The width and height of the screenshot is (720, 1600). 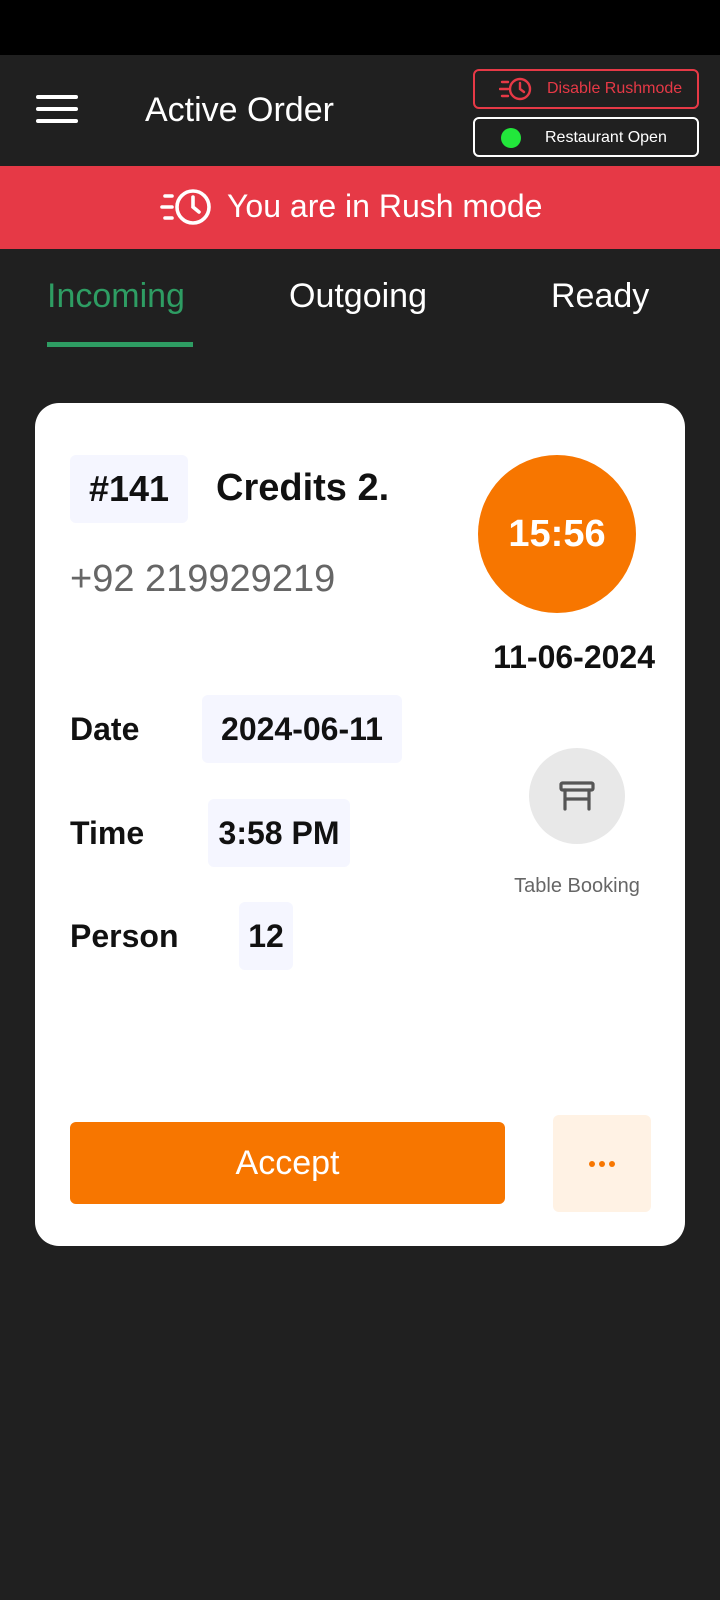 What do you see at coordinates (124, 936) in the screenshot?
I see `person-label: Person` at bounding box center [124, 936].